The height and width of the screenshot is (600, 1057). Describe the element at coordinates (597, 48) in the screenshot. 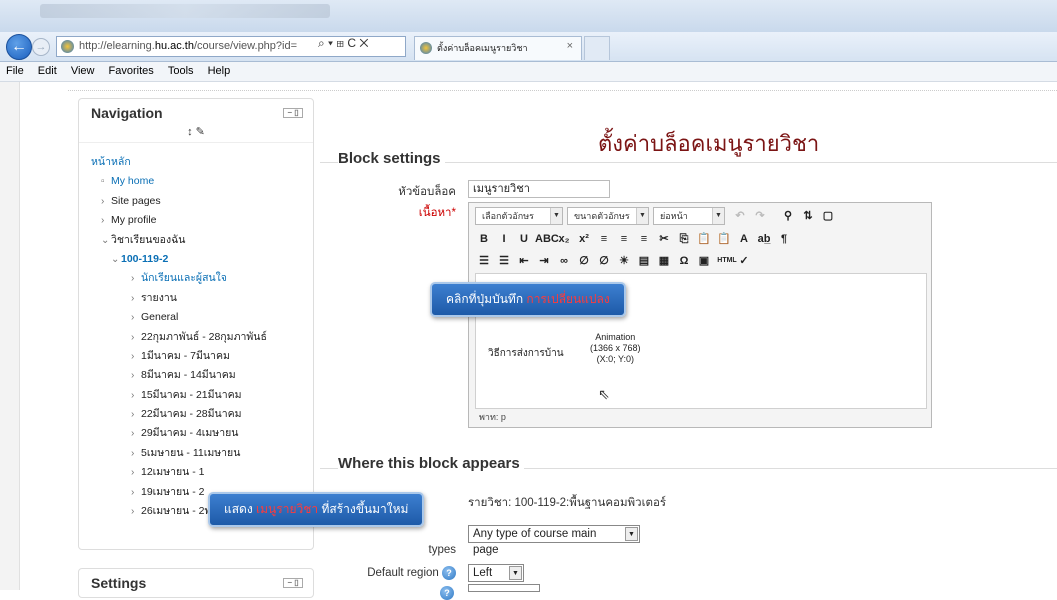

I see `new-tab-button` at that location.